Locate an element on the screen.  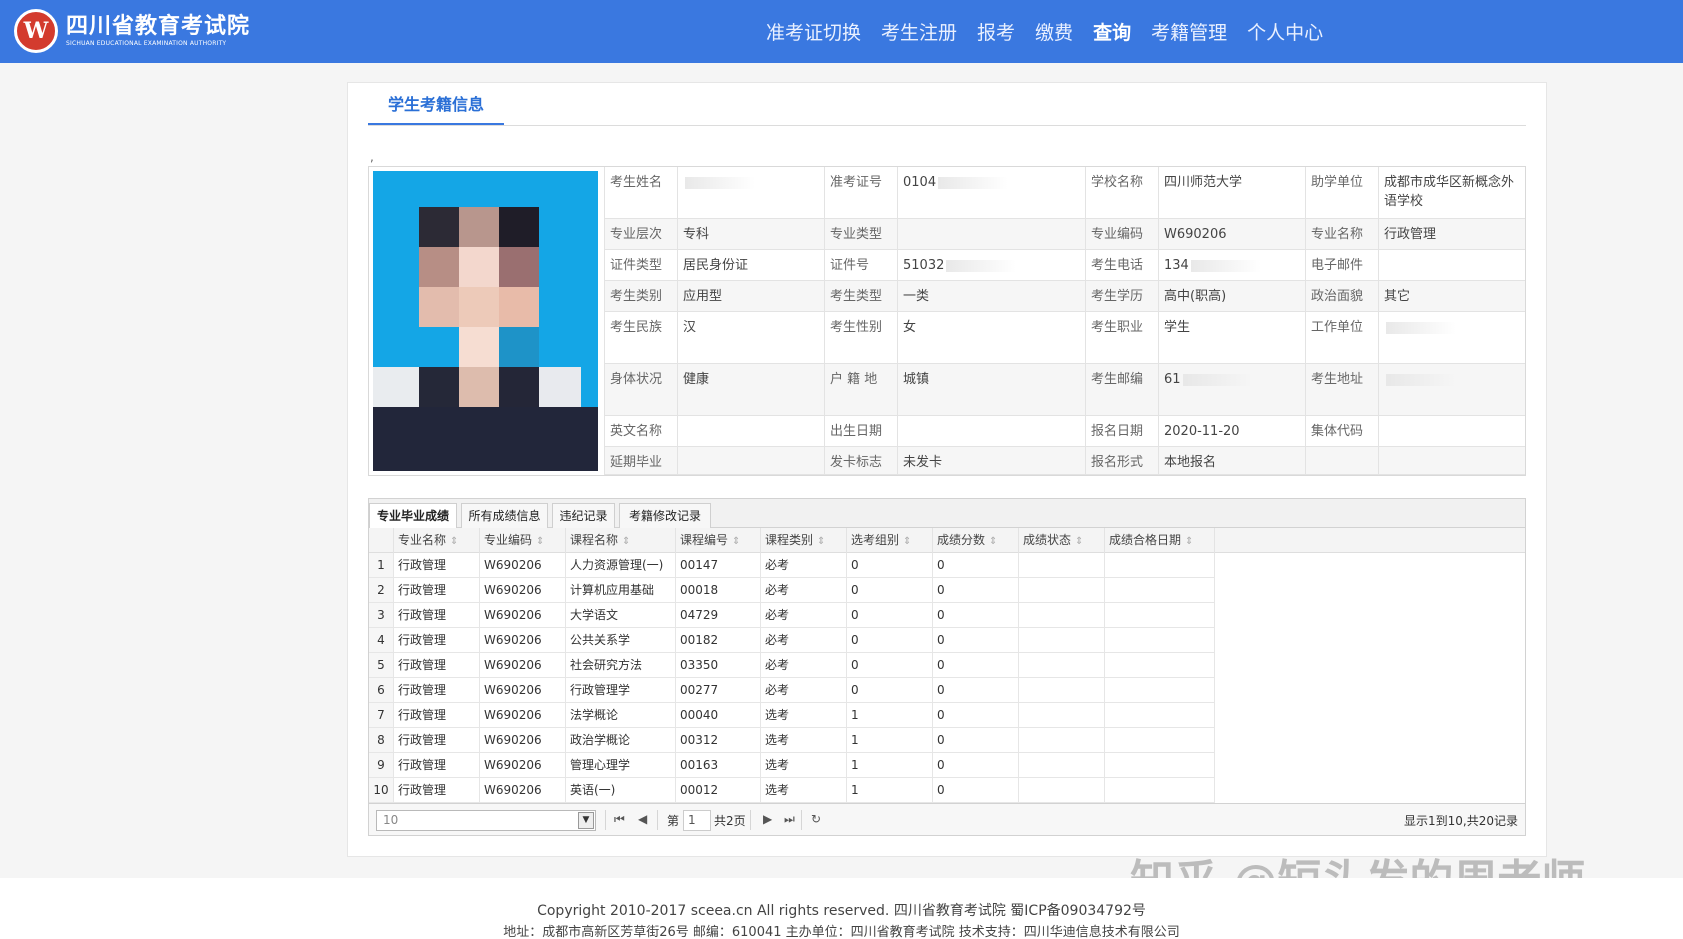
info-value: 61 is located at coordinates (1231, 390).